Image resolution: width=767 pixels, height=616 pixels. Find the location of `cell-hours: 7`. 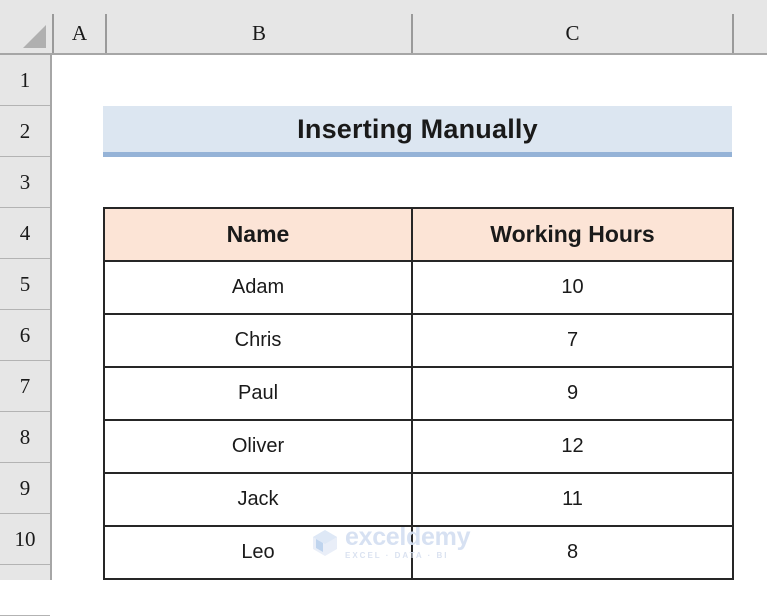

cell-hours: 7 is located at coordinates (572, 340).